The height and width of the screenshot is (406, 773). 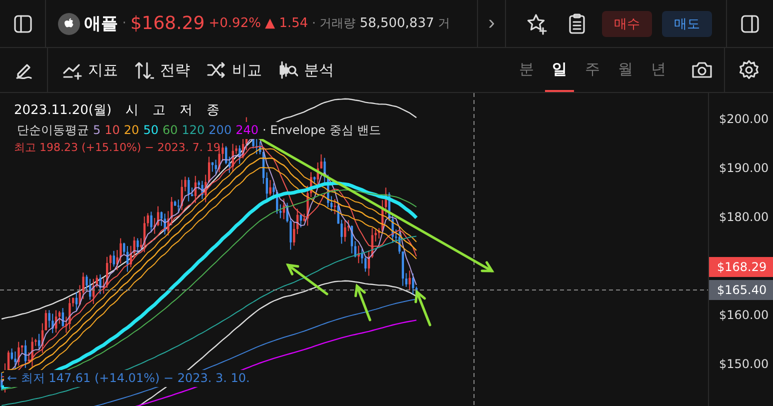 What do you see at coordinates (625, 70) in the screenshot?
I see `period-tab: 월` at bounding box center [625, 70].